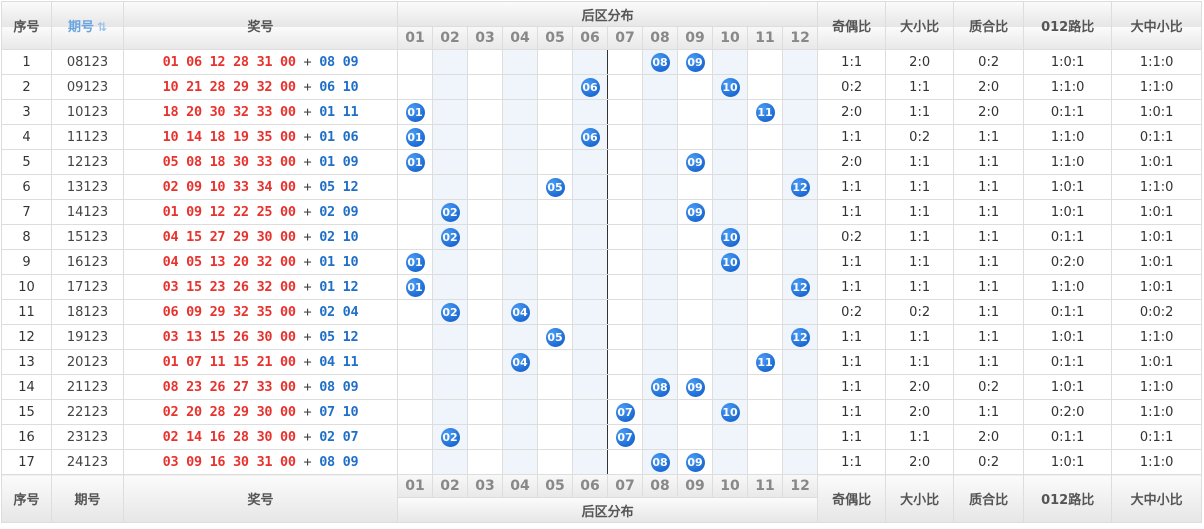 The width and height of the screenshot is (1204, 529). I want to click on row-issue: 08123, so click(87, 62).